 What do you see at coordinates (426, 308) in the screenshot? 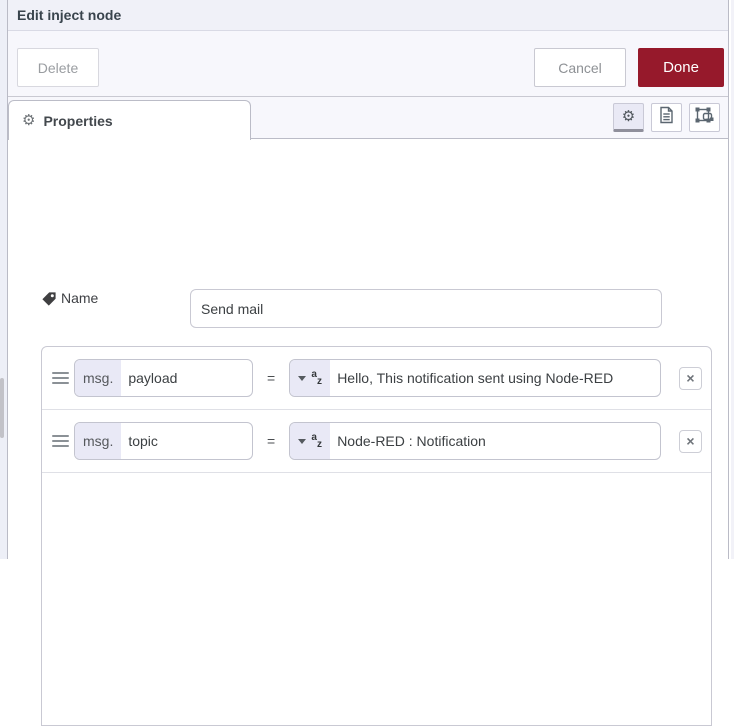
I see `name-input` at bounding box center [426, 308].